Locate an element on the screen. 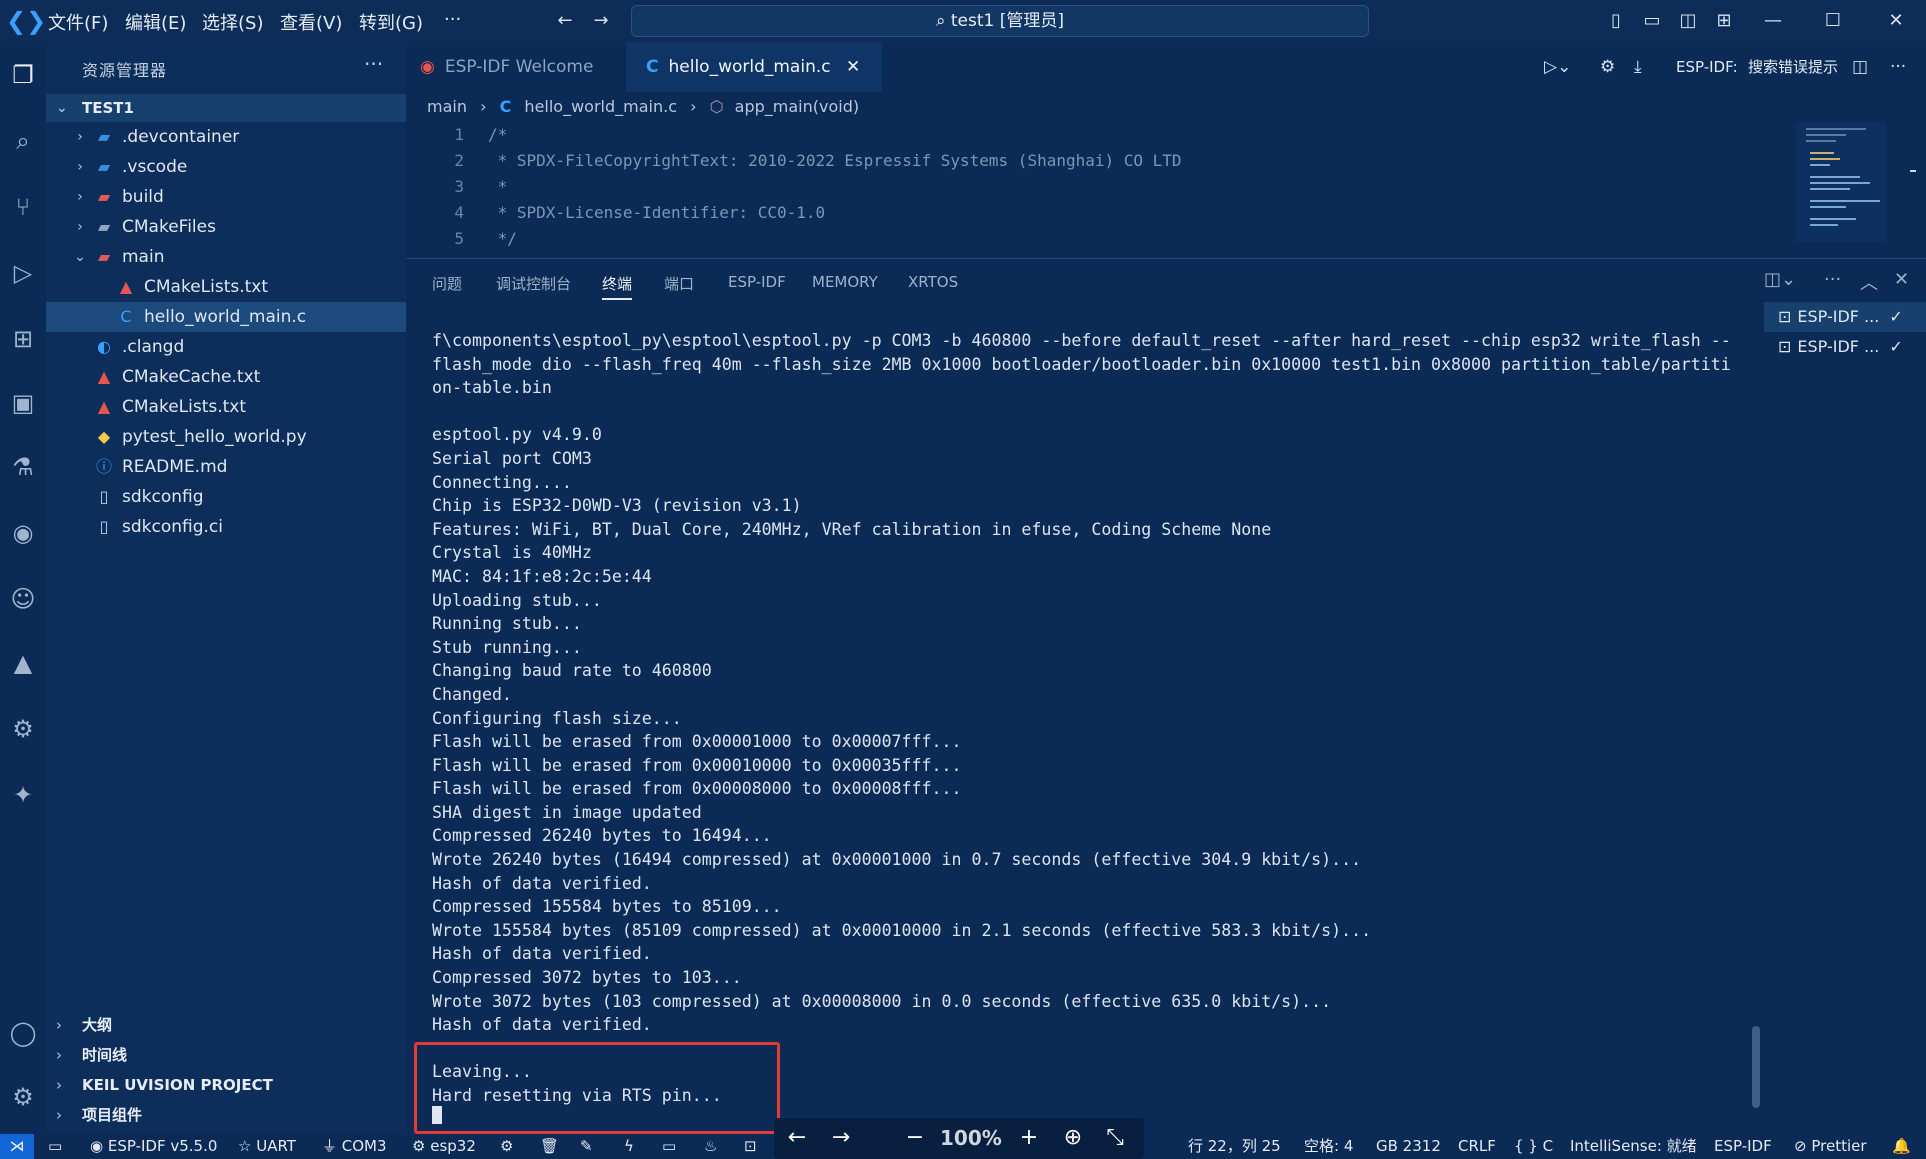 The image size is (1926, 1159). tab-hello-world-main: Chello_world_main.c ✕ is located at coordinates (754, 67).